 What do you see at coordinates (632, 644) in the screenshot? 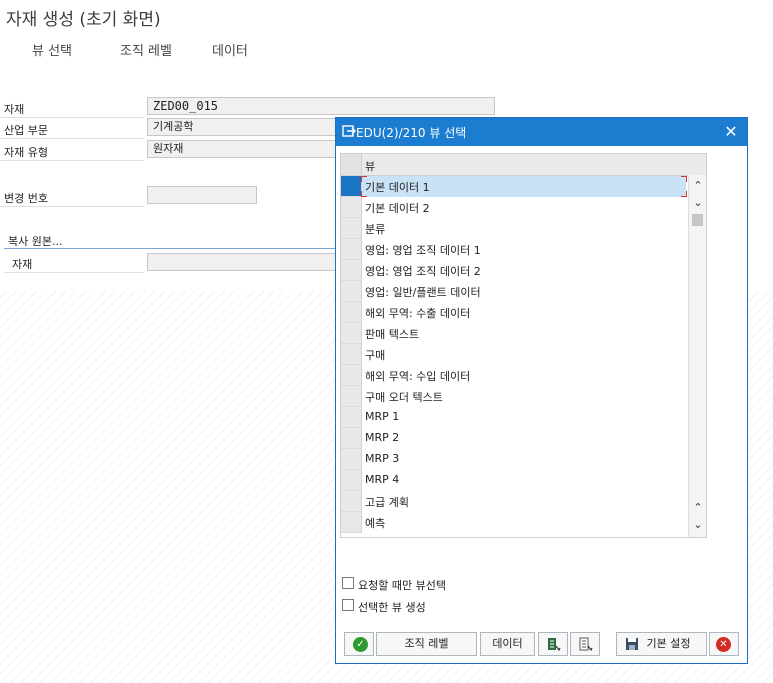
I see `save-icon` at bounding box center [632, 644].